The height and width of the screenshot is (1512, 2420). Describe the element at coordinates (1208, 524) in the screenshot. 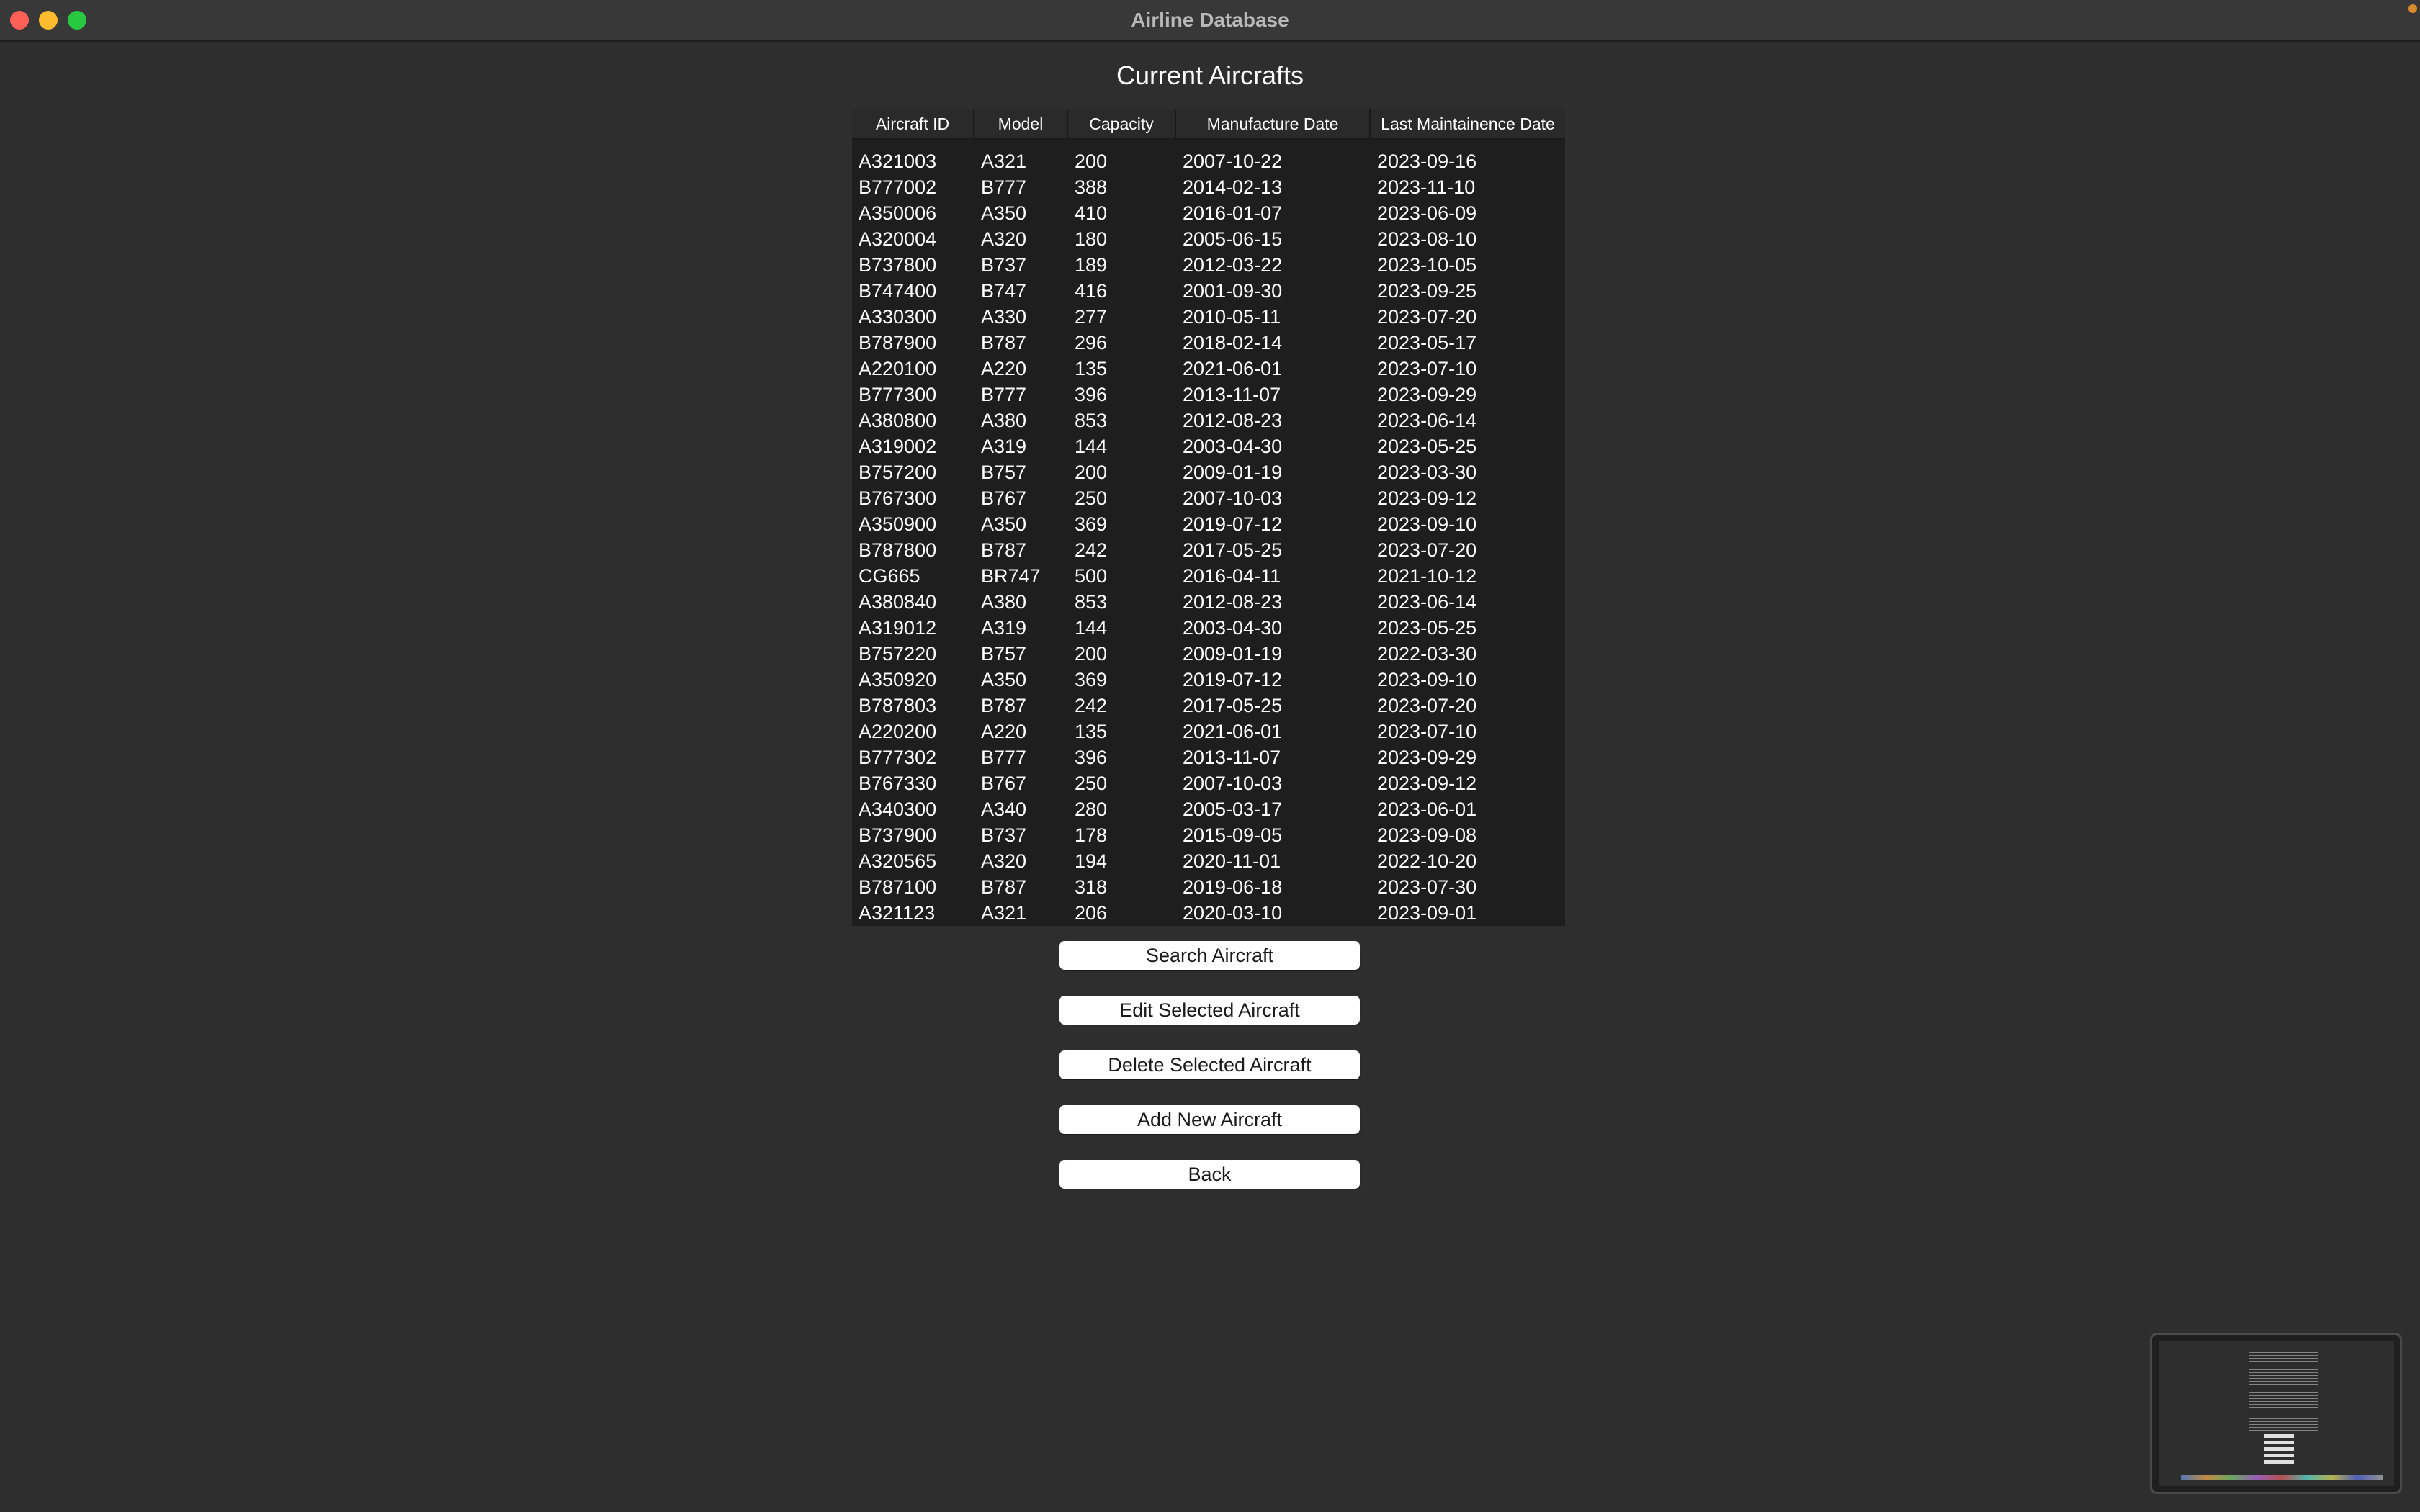

I see `table-row: A350900 A350 369 2019-07-12 2023-09-10` at that location.